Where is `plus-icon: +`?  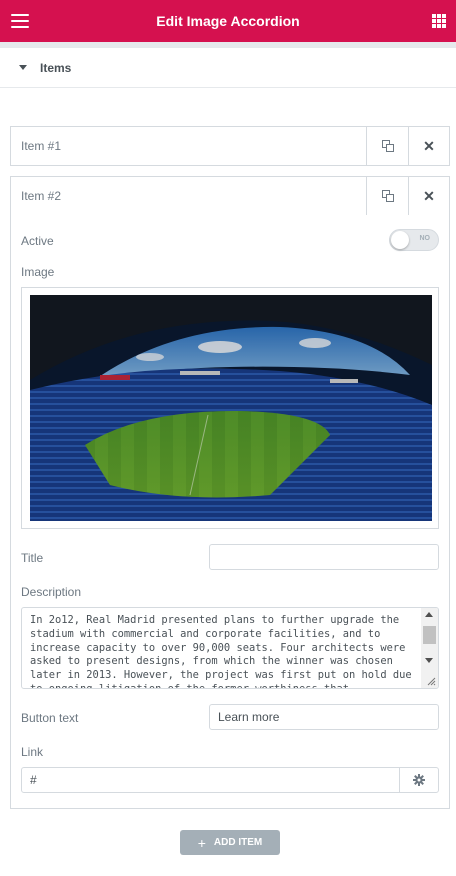
plus-icon: + is located at coordinates (201, 842).